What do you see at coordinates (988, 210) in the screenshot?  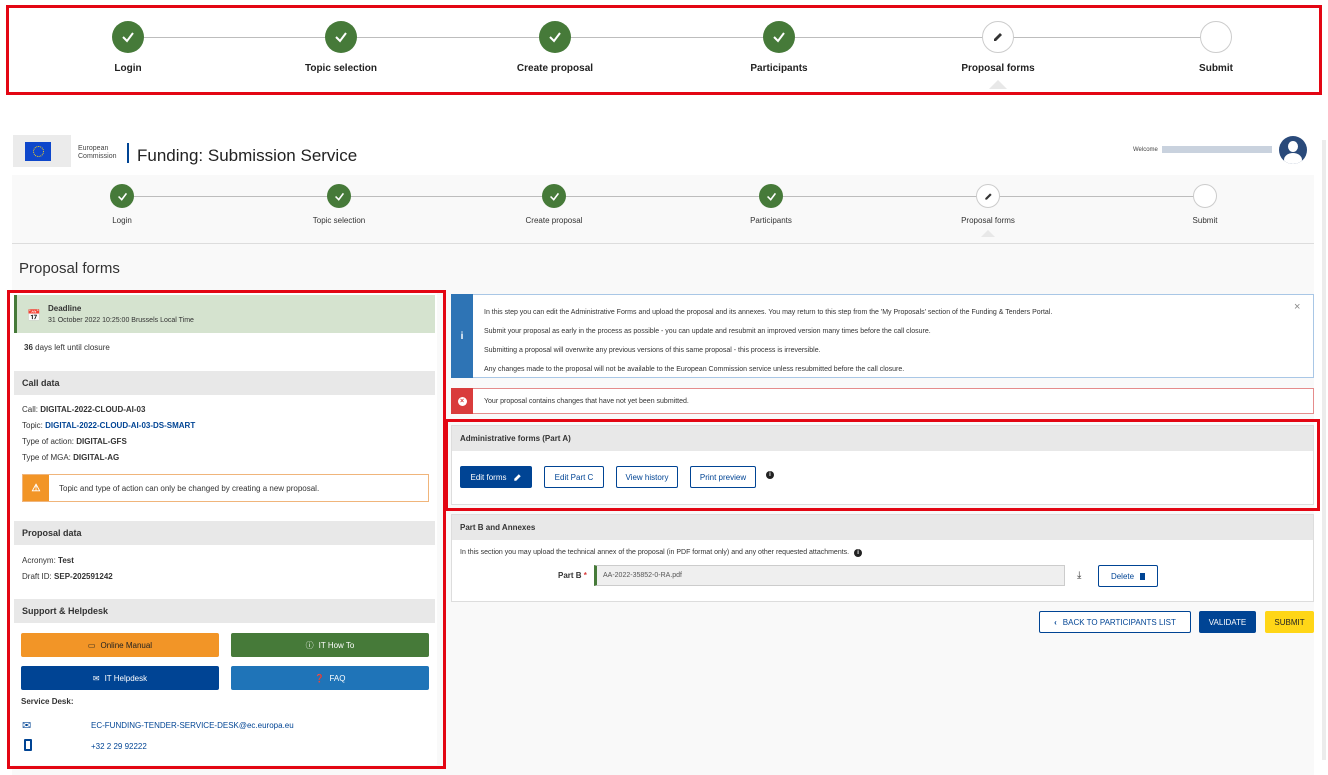 I see `step-proposal-forms: Proposal forms` at bounding box center [988, 210].